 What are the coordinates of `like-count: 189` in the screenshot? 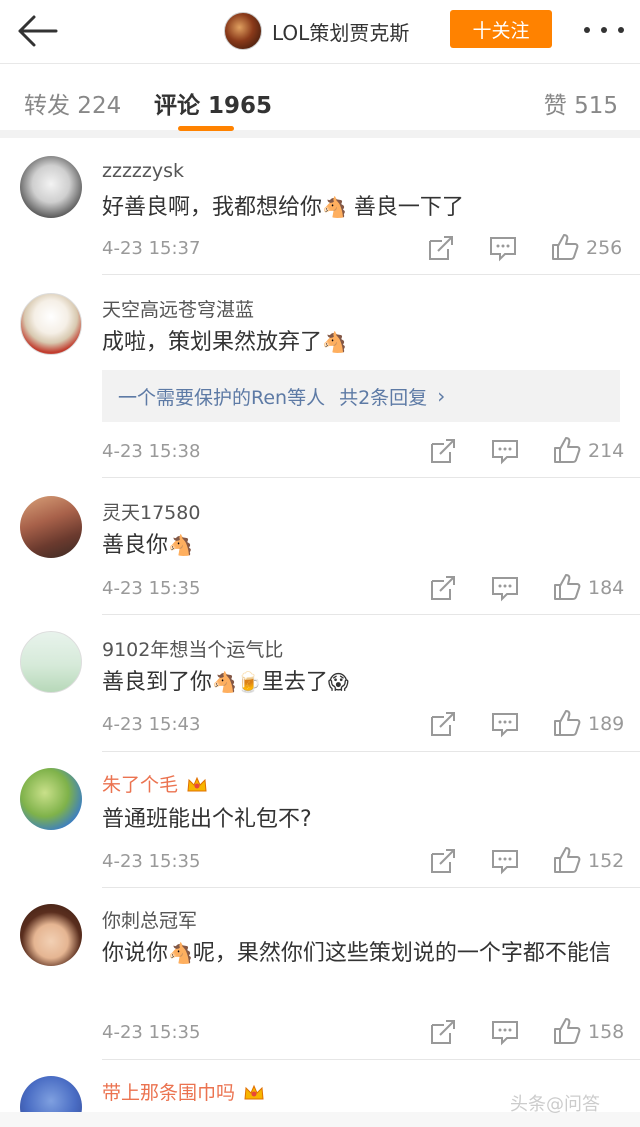 It's located at (606, 724).